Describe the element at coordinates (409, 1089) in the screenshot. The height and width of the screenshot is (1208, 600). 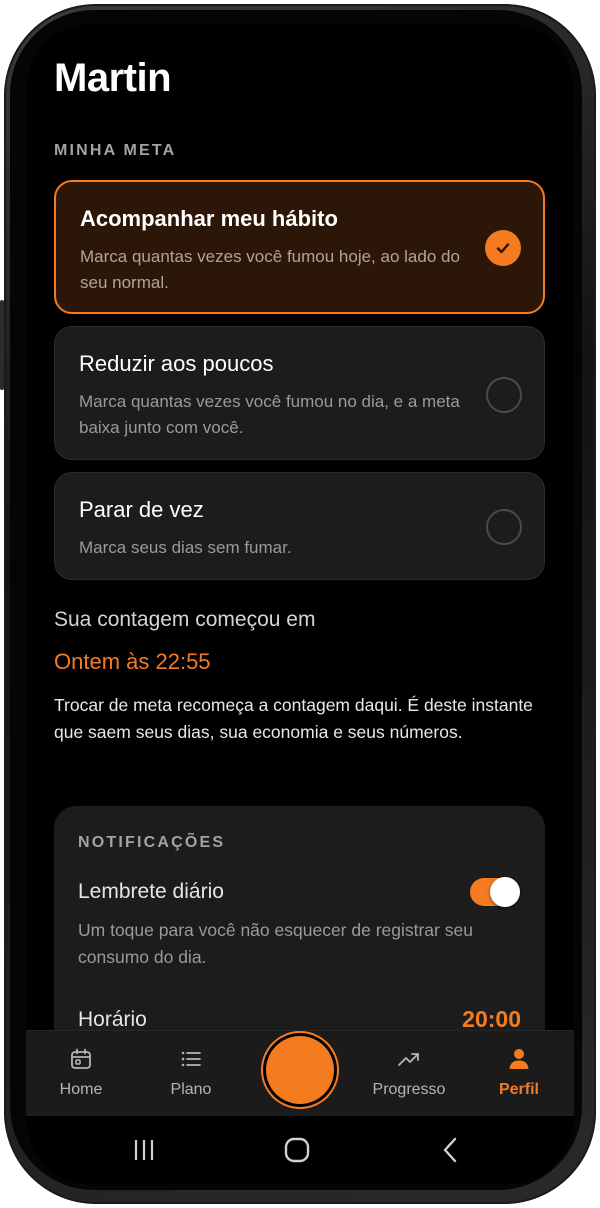
I see `tab-label: Progresso` at that location.